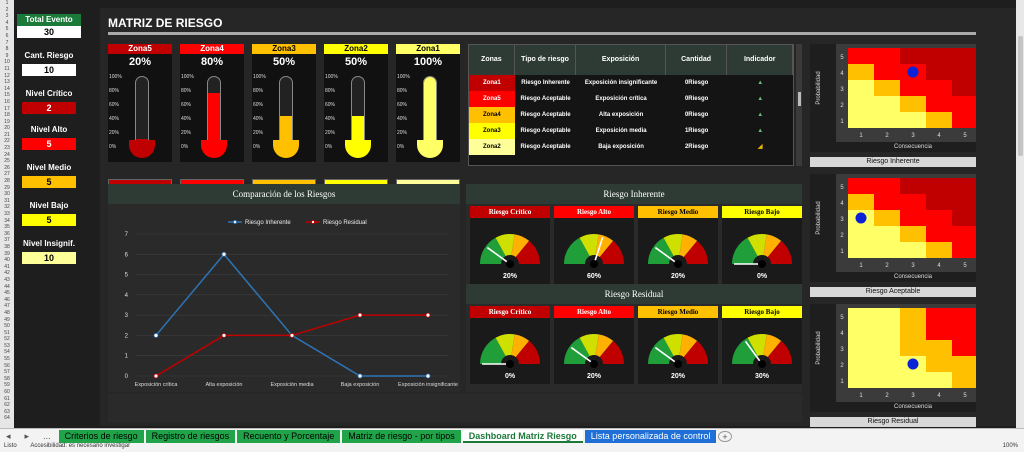 This screenshot has height=452, width=1024. Describe the element at coordinates (522, 436) in the screenshot. I see `tab-sheet-4: Dashboard Matriz Riesgo` at that location.